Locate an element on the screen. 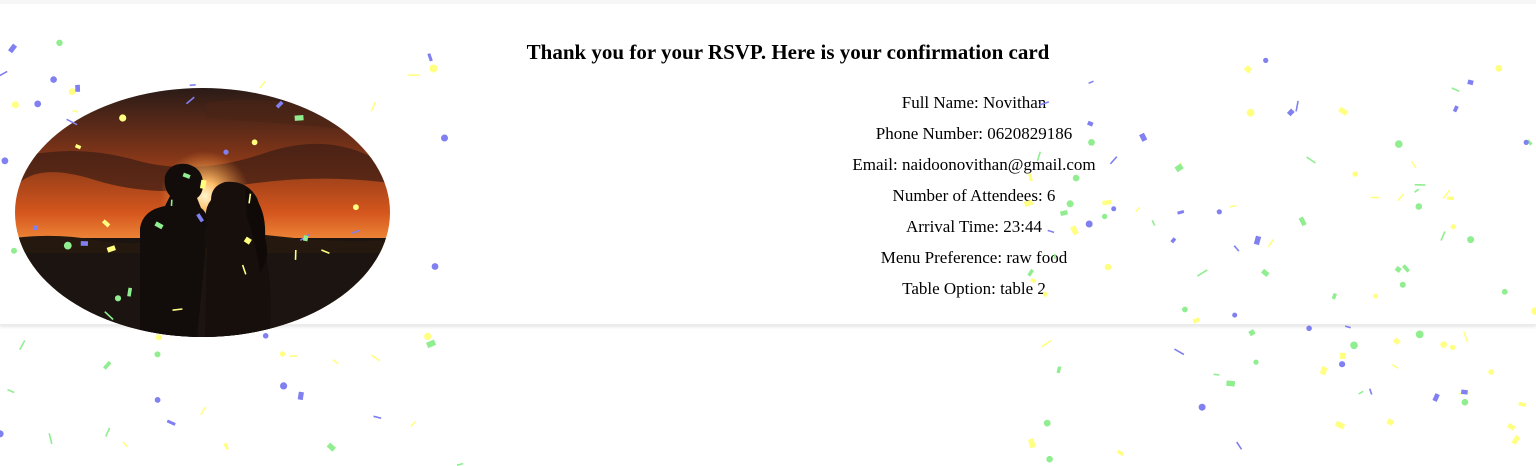 The height and width of the screenshot is (466, 1536). table-option-field: Table Option: table 2 is located at coordinates (974, 288).